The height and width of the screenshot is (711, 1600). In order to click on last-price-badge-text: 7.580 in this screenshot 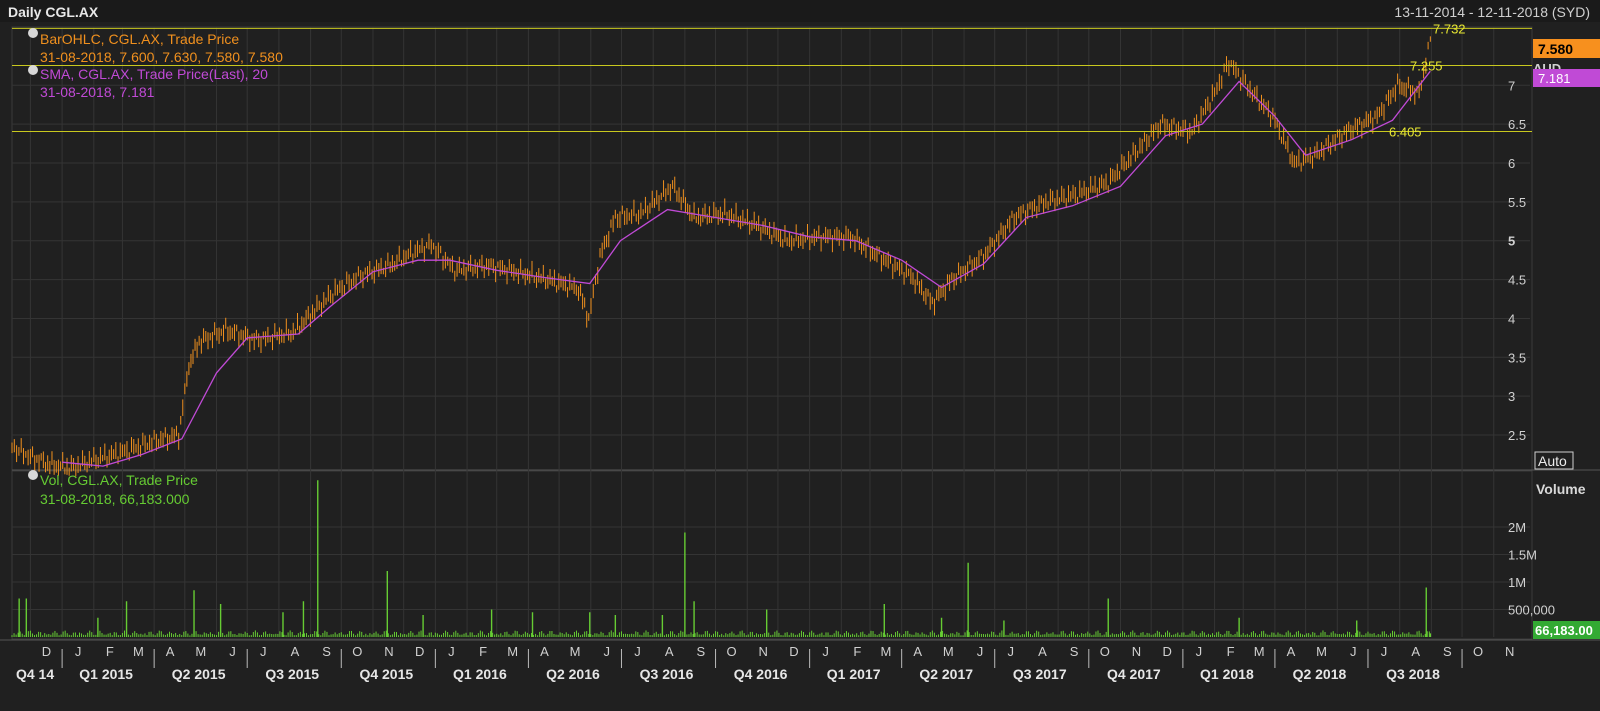, I will do `click(1555, 49)`.